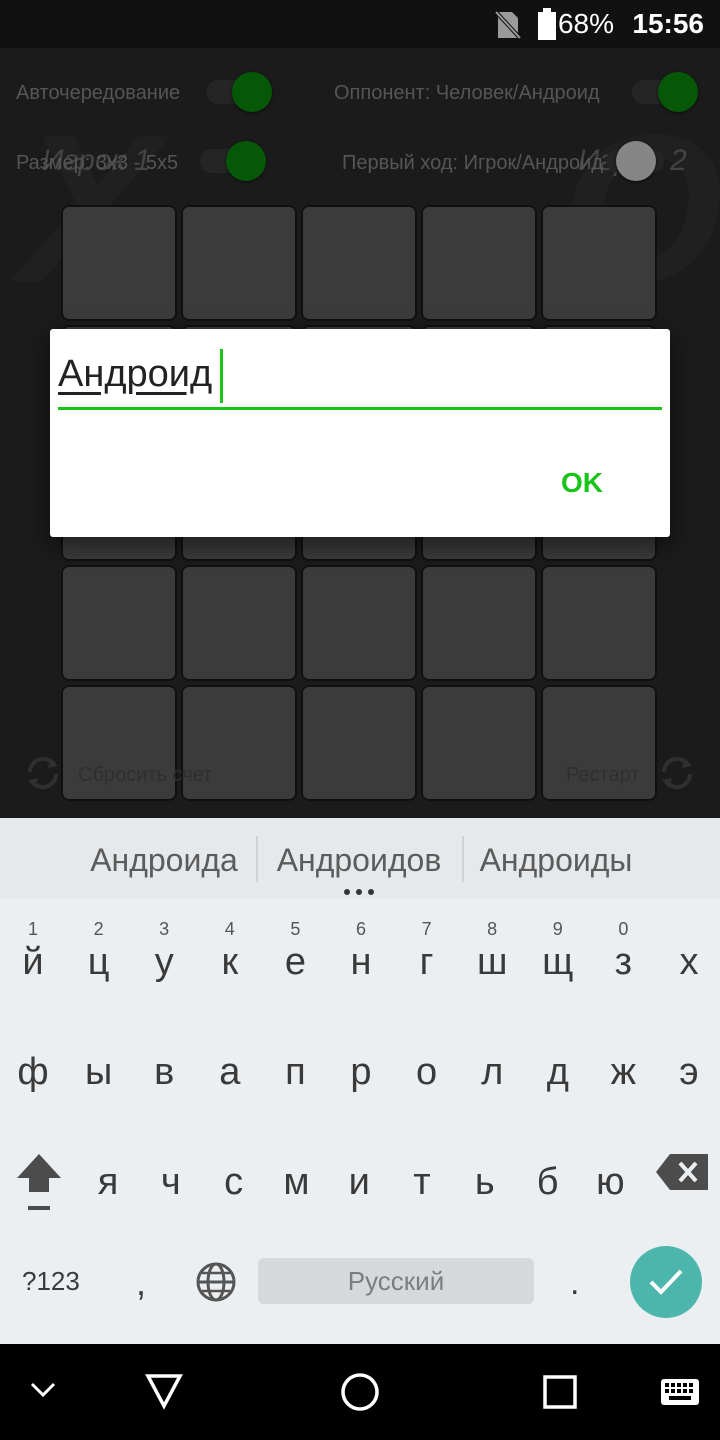  Describe the element at coordinates (32, 929) in the screenshot. I see `key-number-hint: 1` at that location.